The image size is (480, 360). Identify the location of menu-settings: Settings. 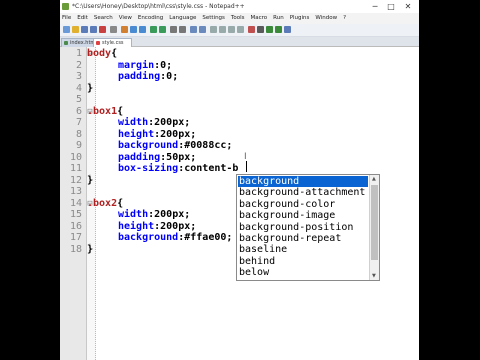
(213, 18).